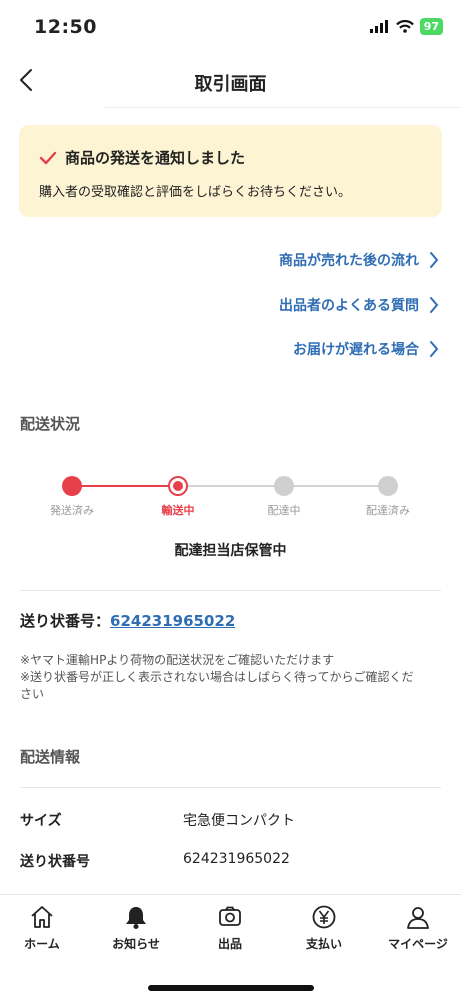  What do you see at coordinates (349, 261) in the screenshot?
I see `link-label: 商品が売れた後の流れ` at bounding box center [349, 261].